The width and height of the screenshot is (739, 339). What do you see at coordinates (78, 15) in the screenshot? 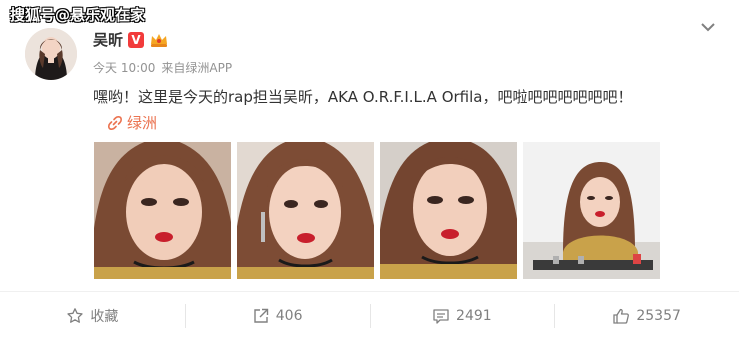
I see `watermark-text: 搜狐号@悬乐观在家` at bounding box center [78, 15].